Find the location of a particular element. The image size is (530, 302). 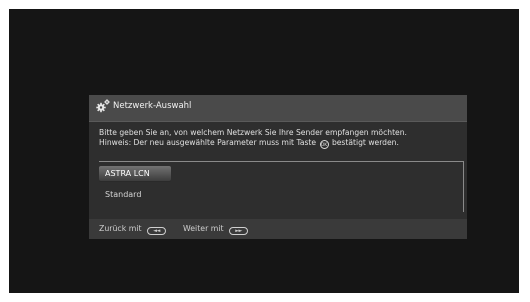

network-options-list: ASTRA LCN Standard is located at coordinates (281, 186).